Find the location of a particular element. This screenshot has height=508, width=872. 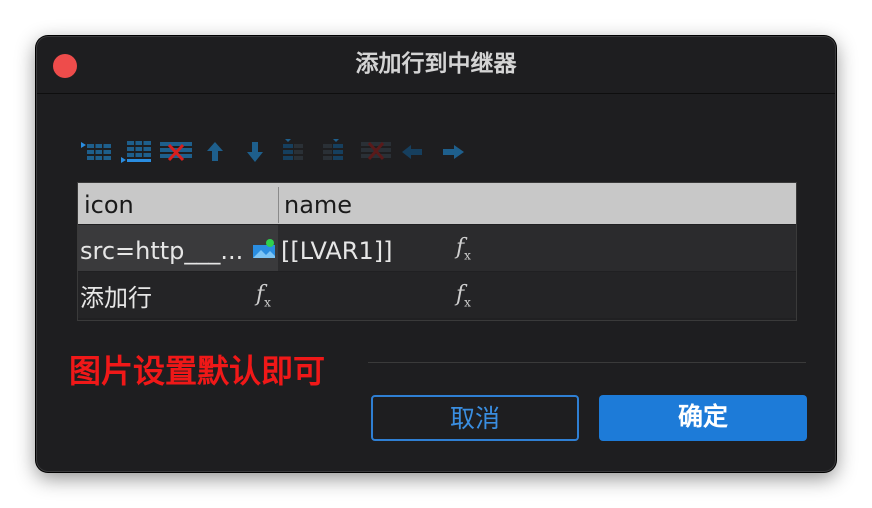

add-row-cell: 添加行 is located at coordinates (116, 295).